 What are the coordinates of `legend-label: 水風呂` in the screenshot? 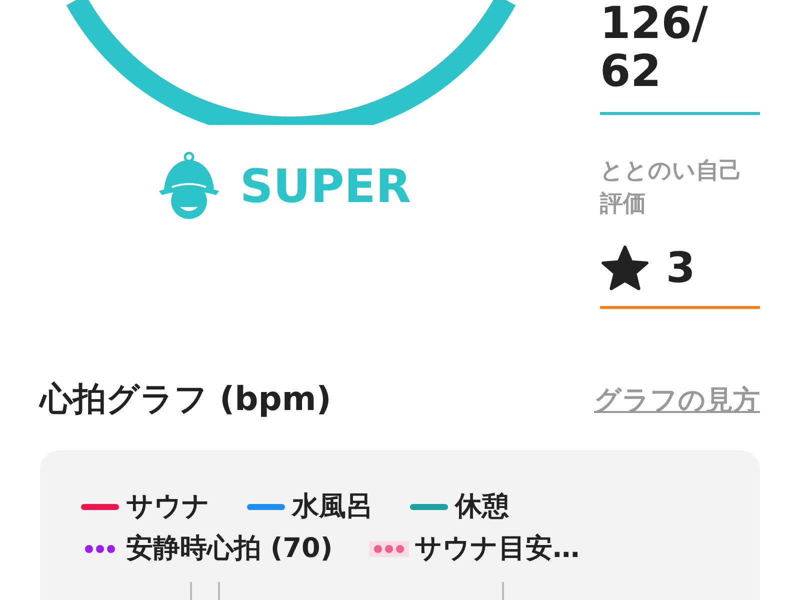 It's located at (332, 507).